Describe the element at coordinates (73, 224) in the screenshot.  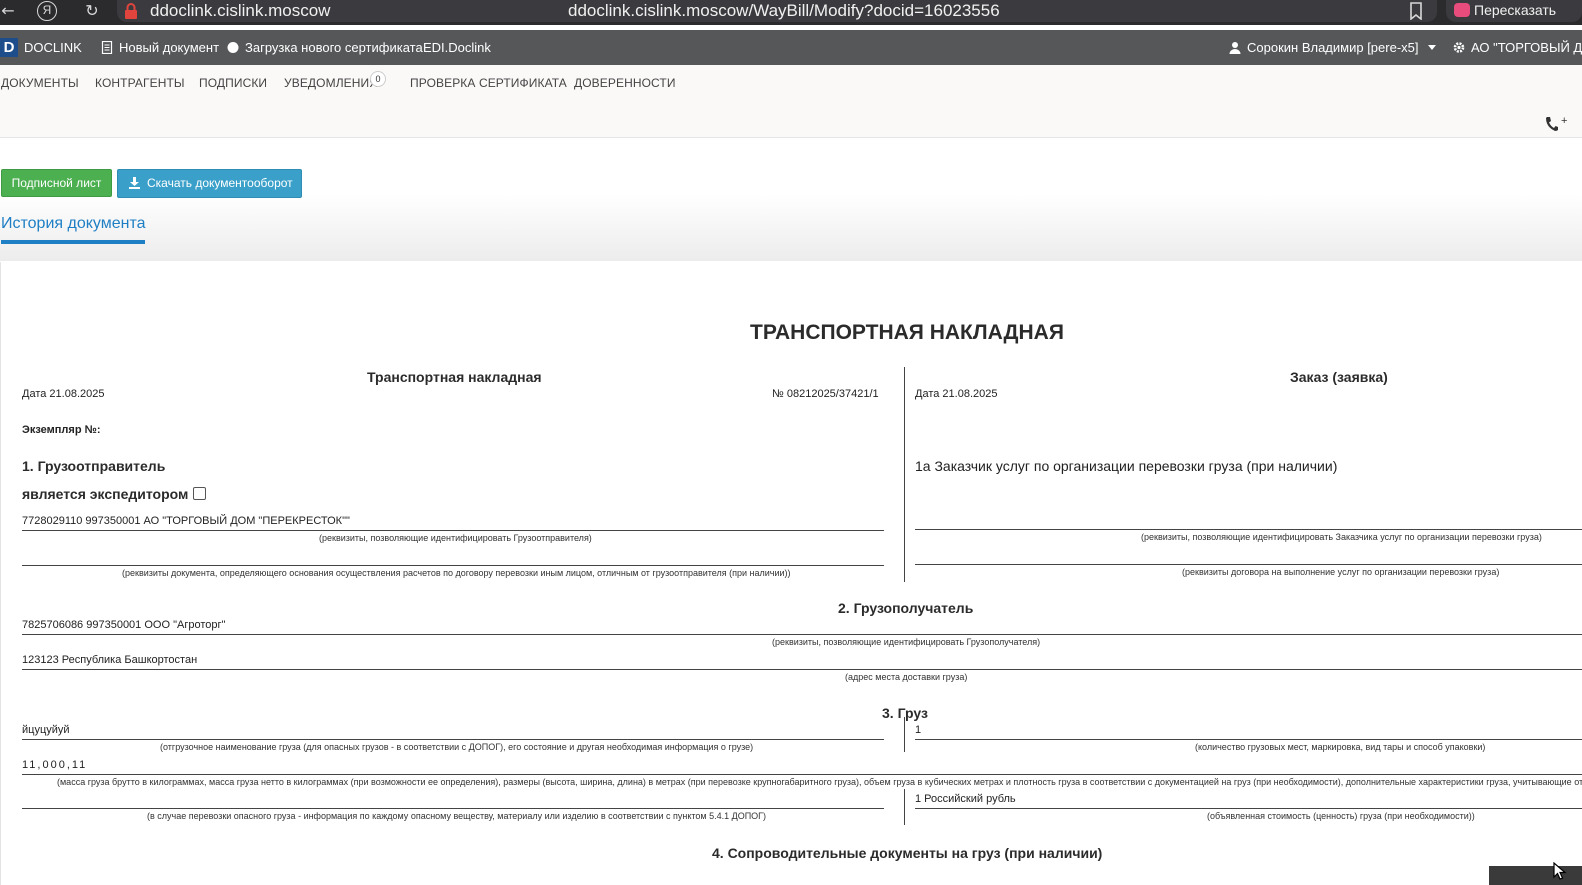
I see `tab-document-history: История документа` at that location.